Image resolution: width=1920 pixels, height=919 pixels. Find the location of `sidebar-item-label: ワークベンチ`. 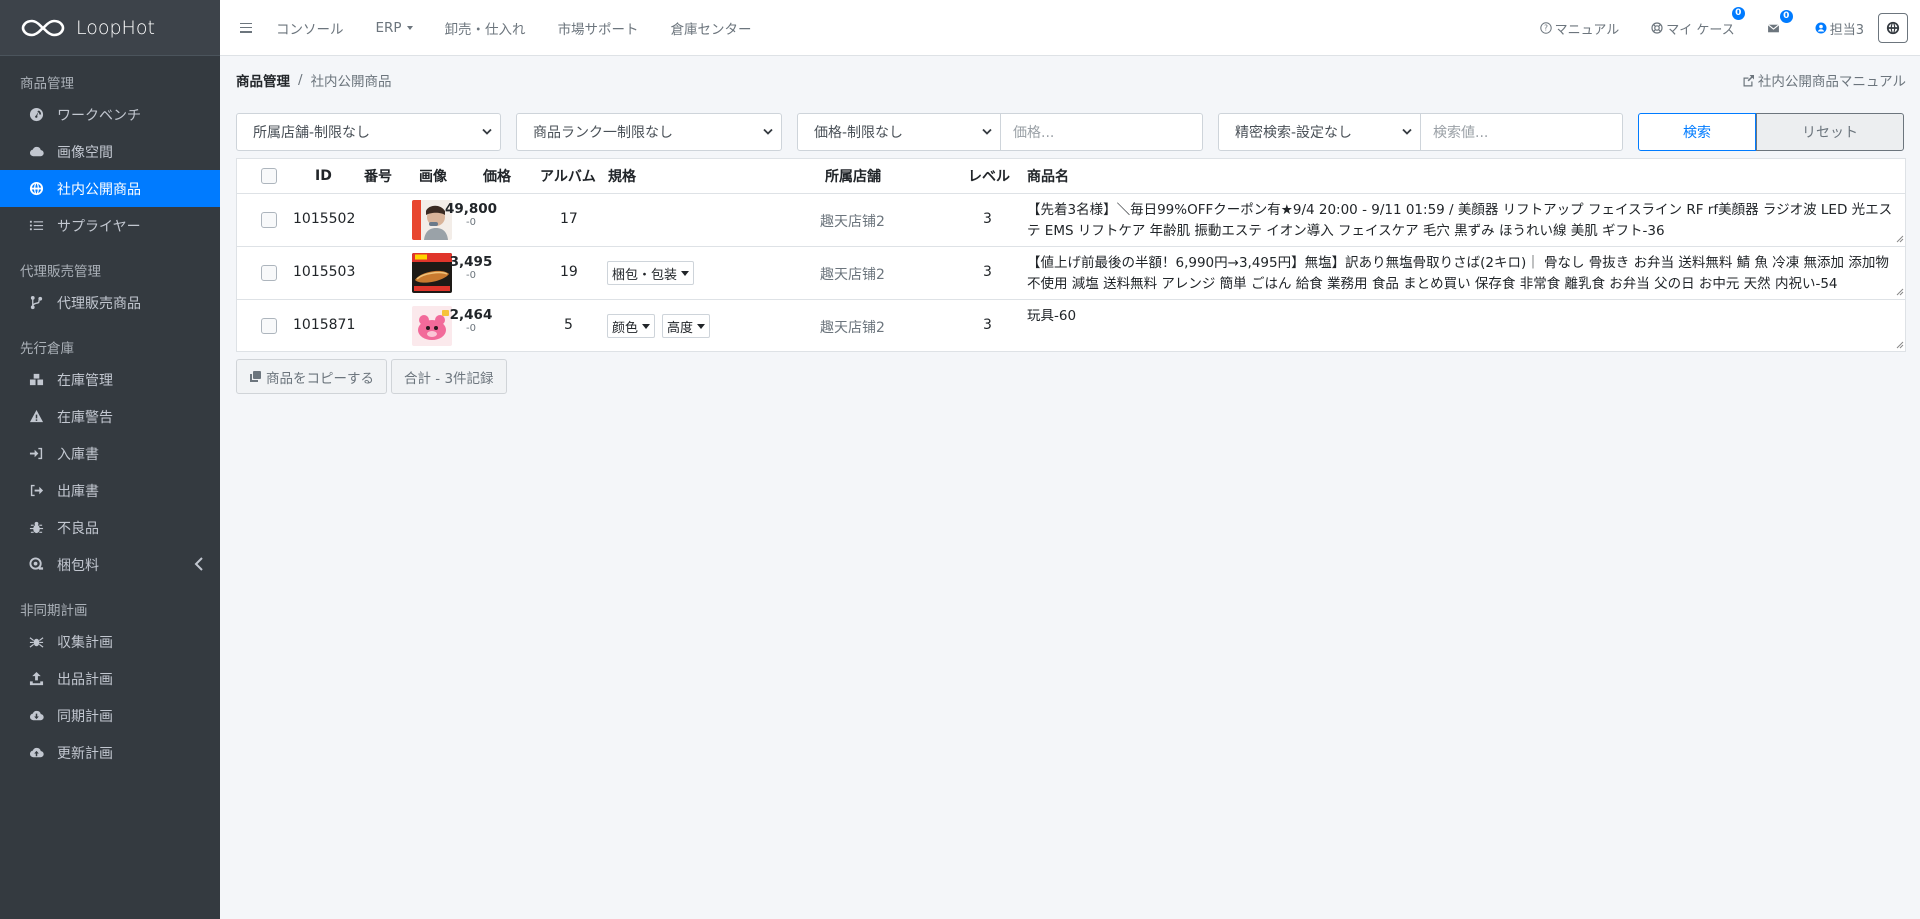

sidebar-item-label: ワークベンチ is located at coordinates (99, 115).